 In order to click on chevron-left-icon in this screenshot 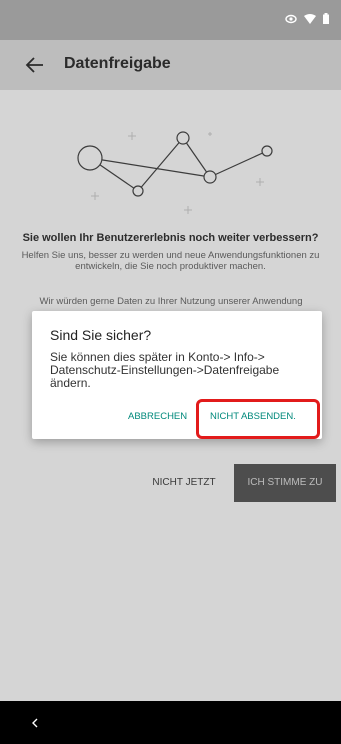, I will do `click(35, 723)`.